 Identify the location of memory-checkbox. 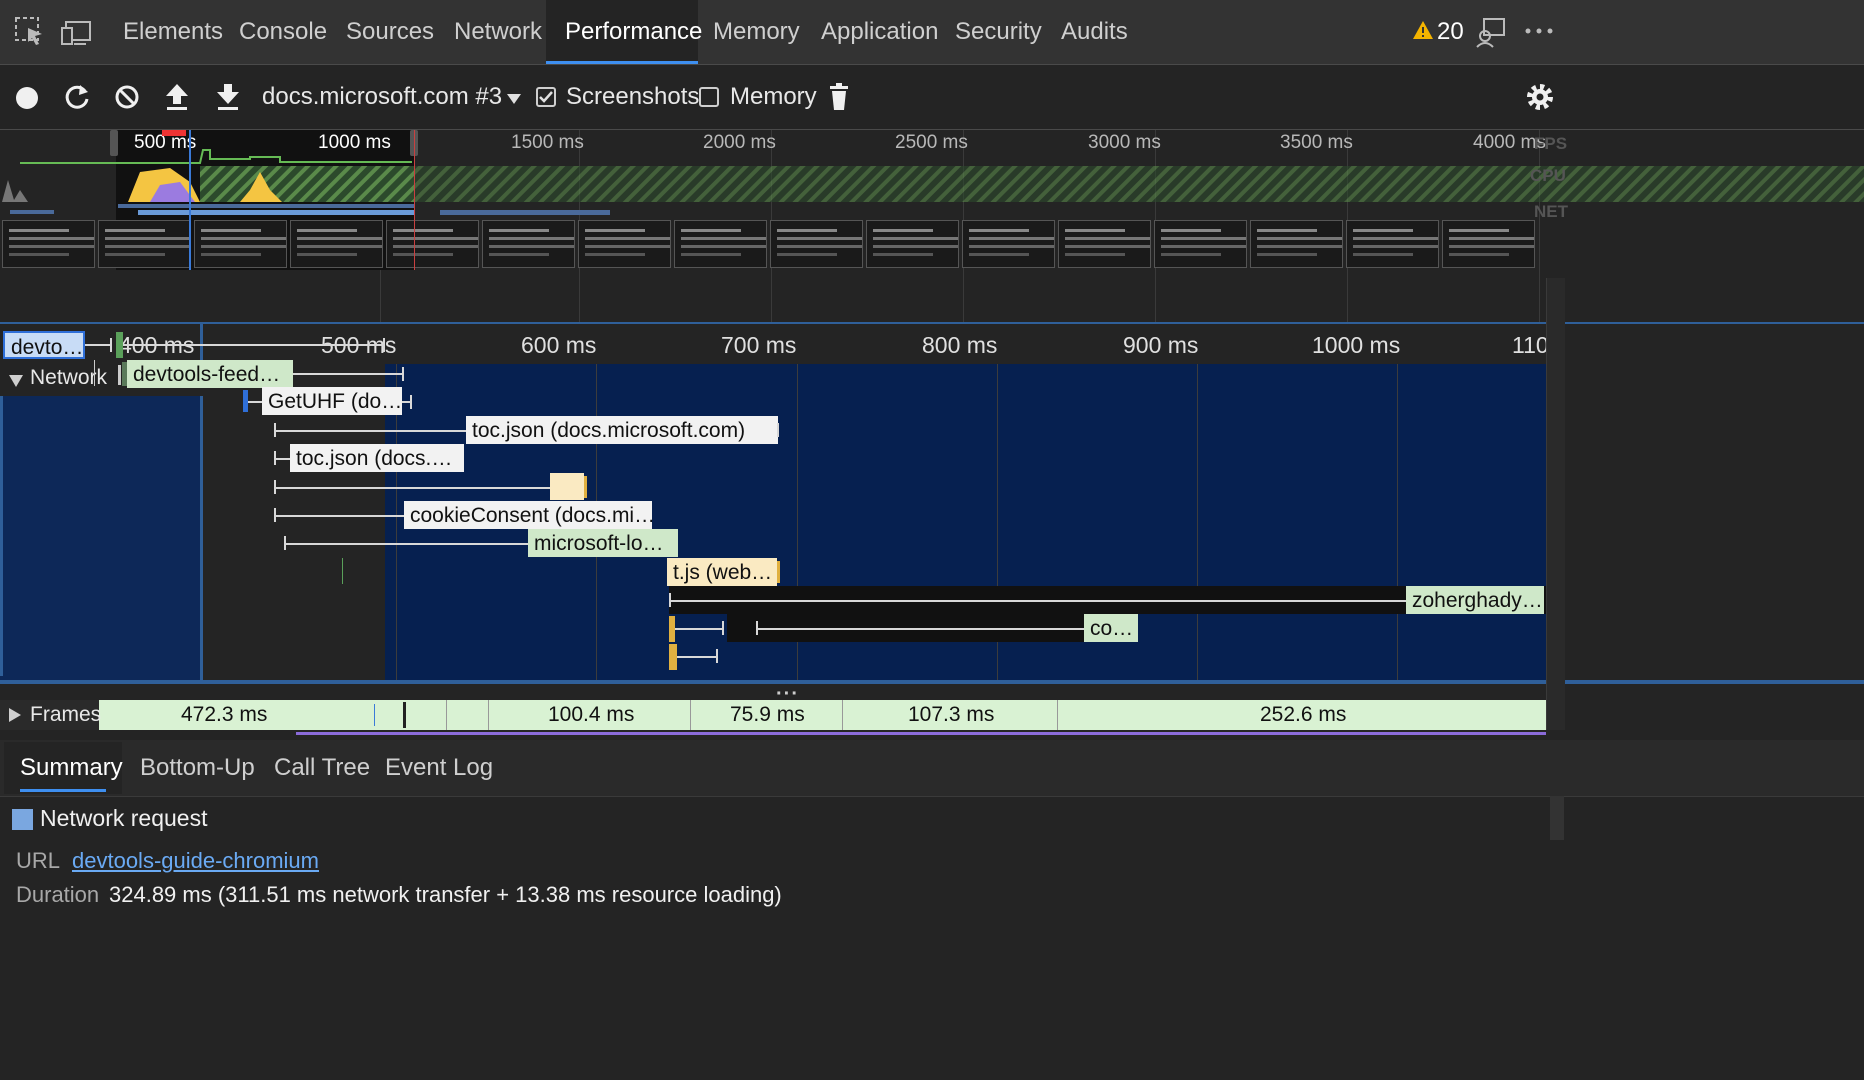
(709, 97).